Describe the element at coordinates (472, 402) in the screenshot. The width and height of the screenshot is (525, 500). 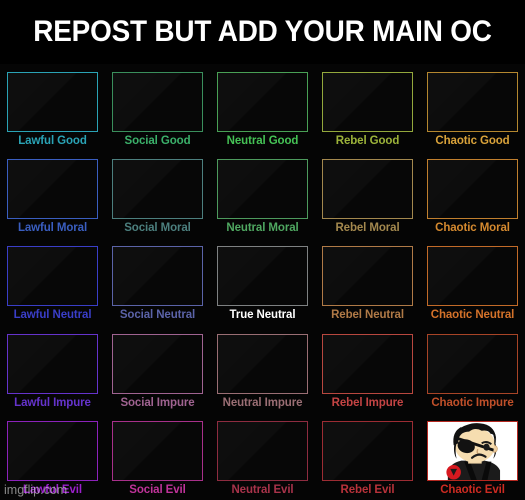
I see `alignment-cell-label: Chaotic Impure` at that location.